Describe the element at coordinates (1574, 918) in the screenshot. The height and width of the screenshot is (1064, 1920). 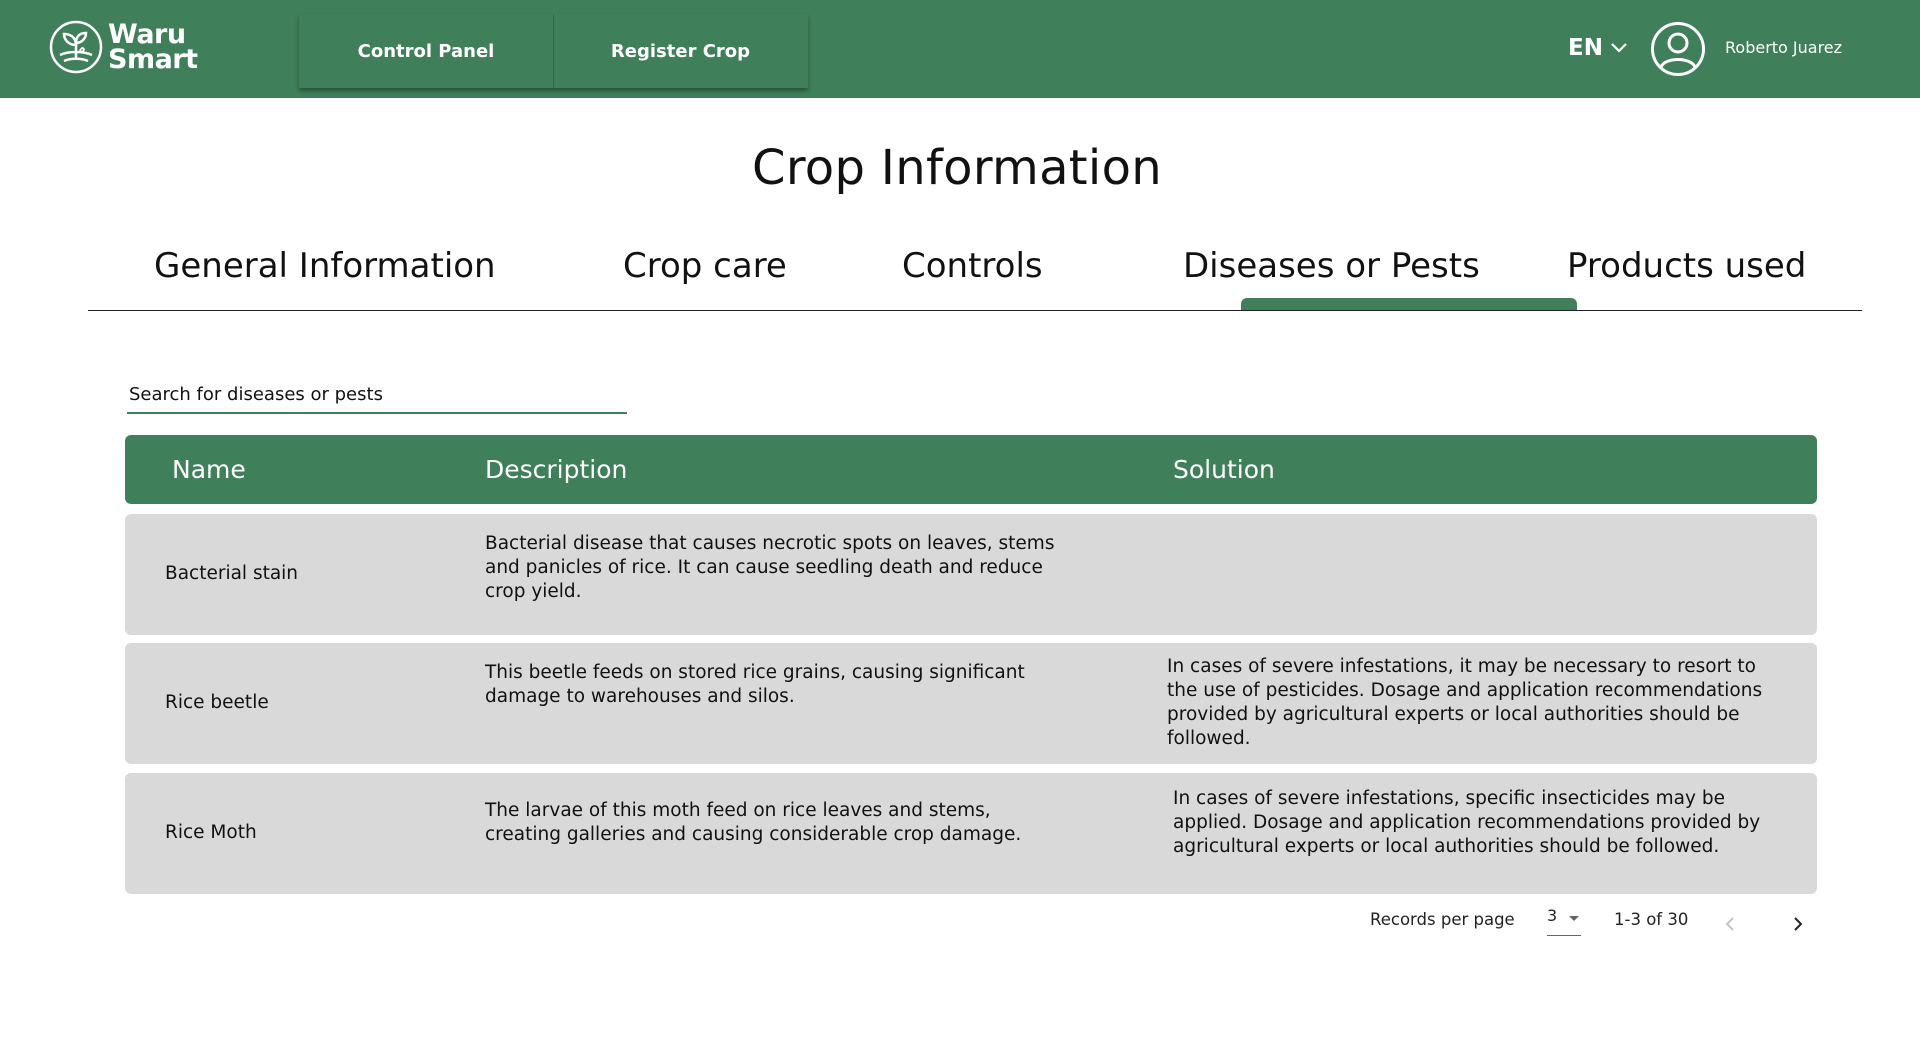
I see `dropdown-caret-icon` at that location.